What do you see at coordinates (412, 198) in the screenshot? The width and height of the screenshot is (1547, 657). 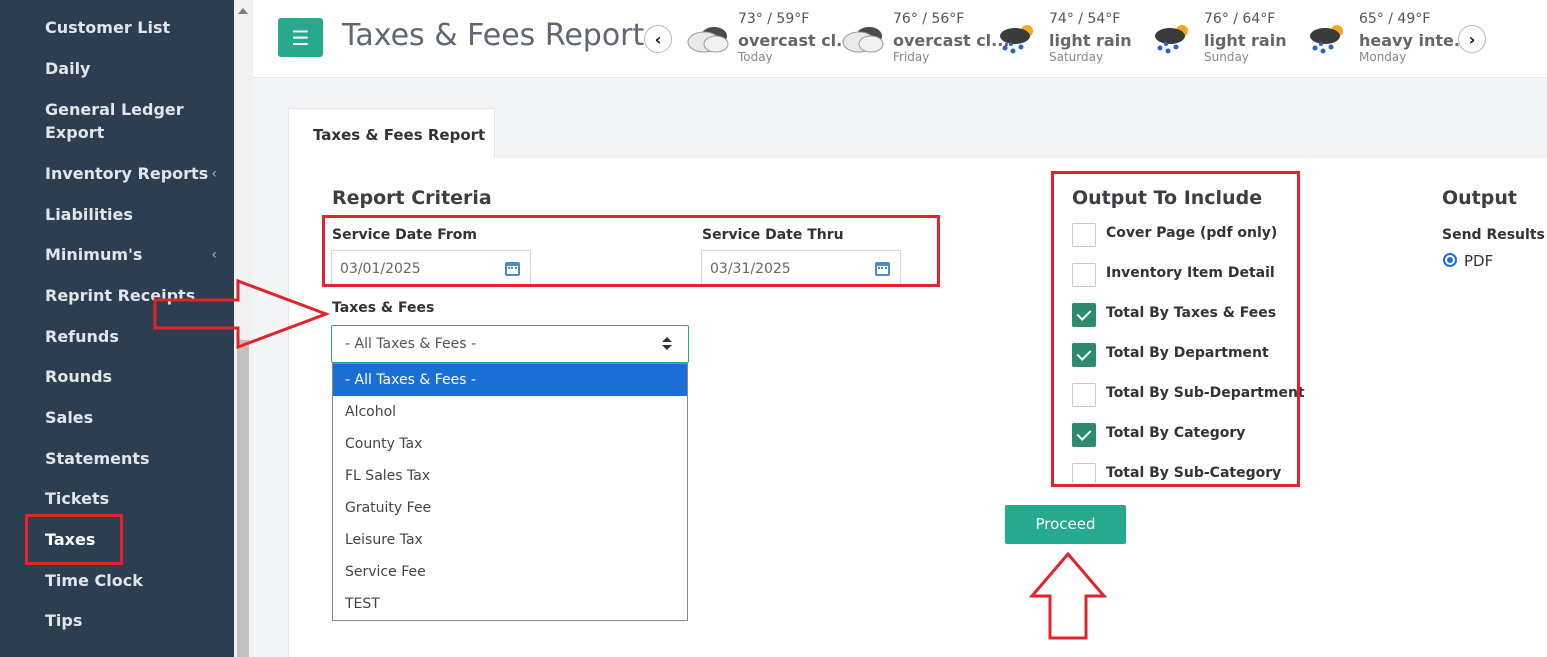 I see `report-criteria-title: Report Criteria` at bounding box center [412, 198].